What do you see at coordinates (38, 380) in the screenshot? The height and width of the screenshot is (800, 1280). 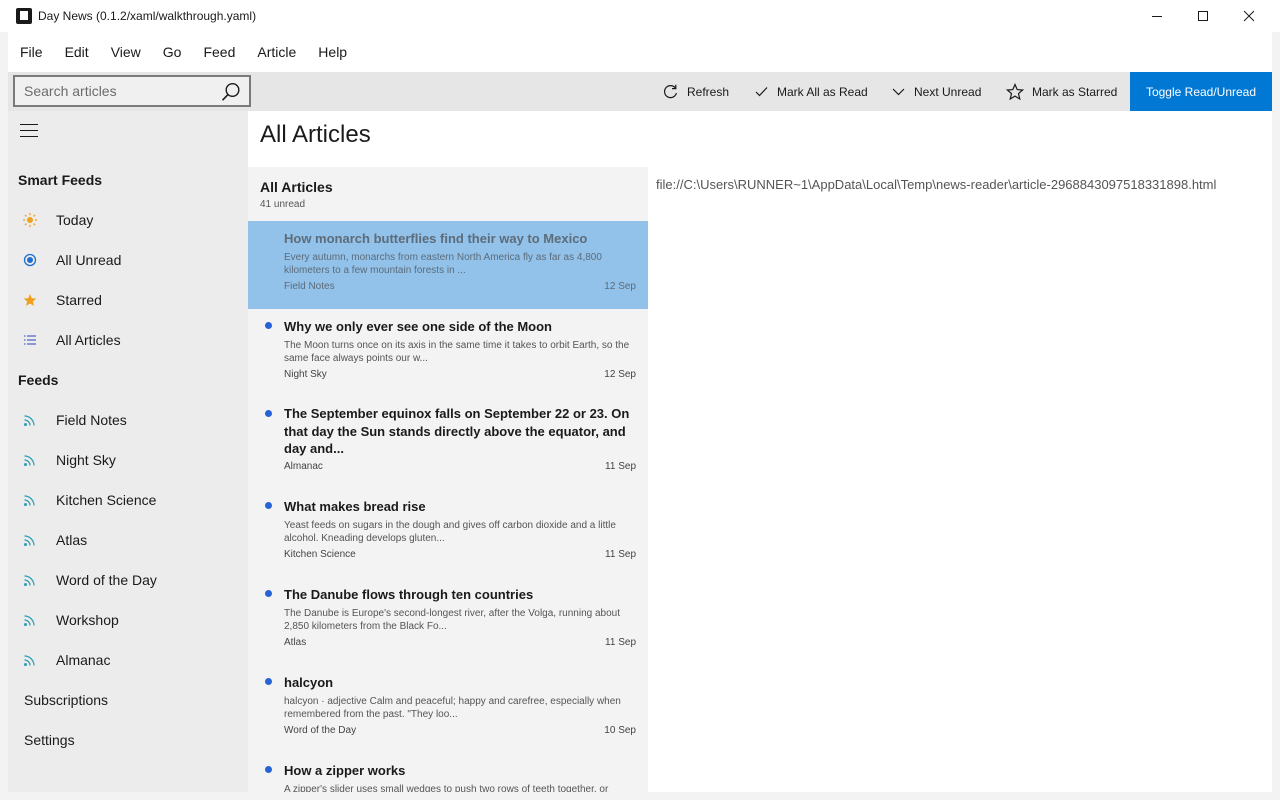 I see `feeds-heading: Feeds` at bounding box center [38, 380].